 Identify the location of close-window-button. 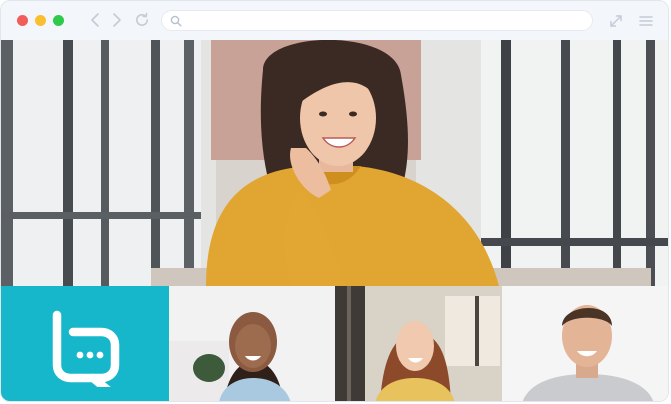
(22, 20).